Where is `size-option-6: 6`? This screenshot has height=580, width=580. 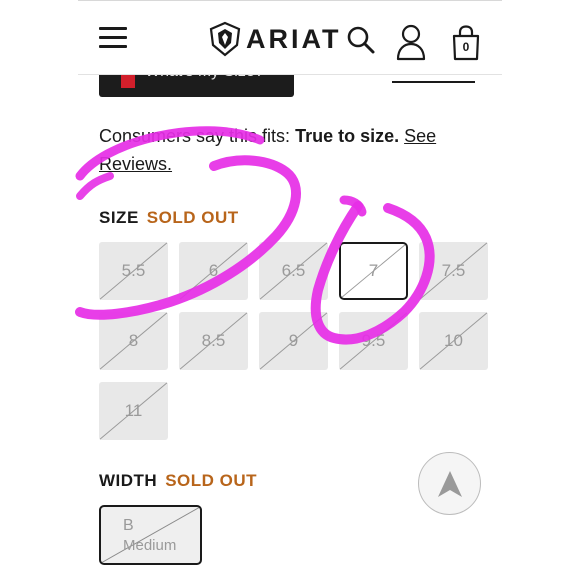 size-option-6: 6 is located at coordinates (213, 271).